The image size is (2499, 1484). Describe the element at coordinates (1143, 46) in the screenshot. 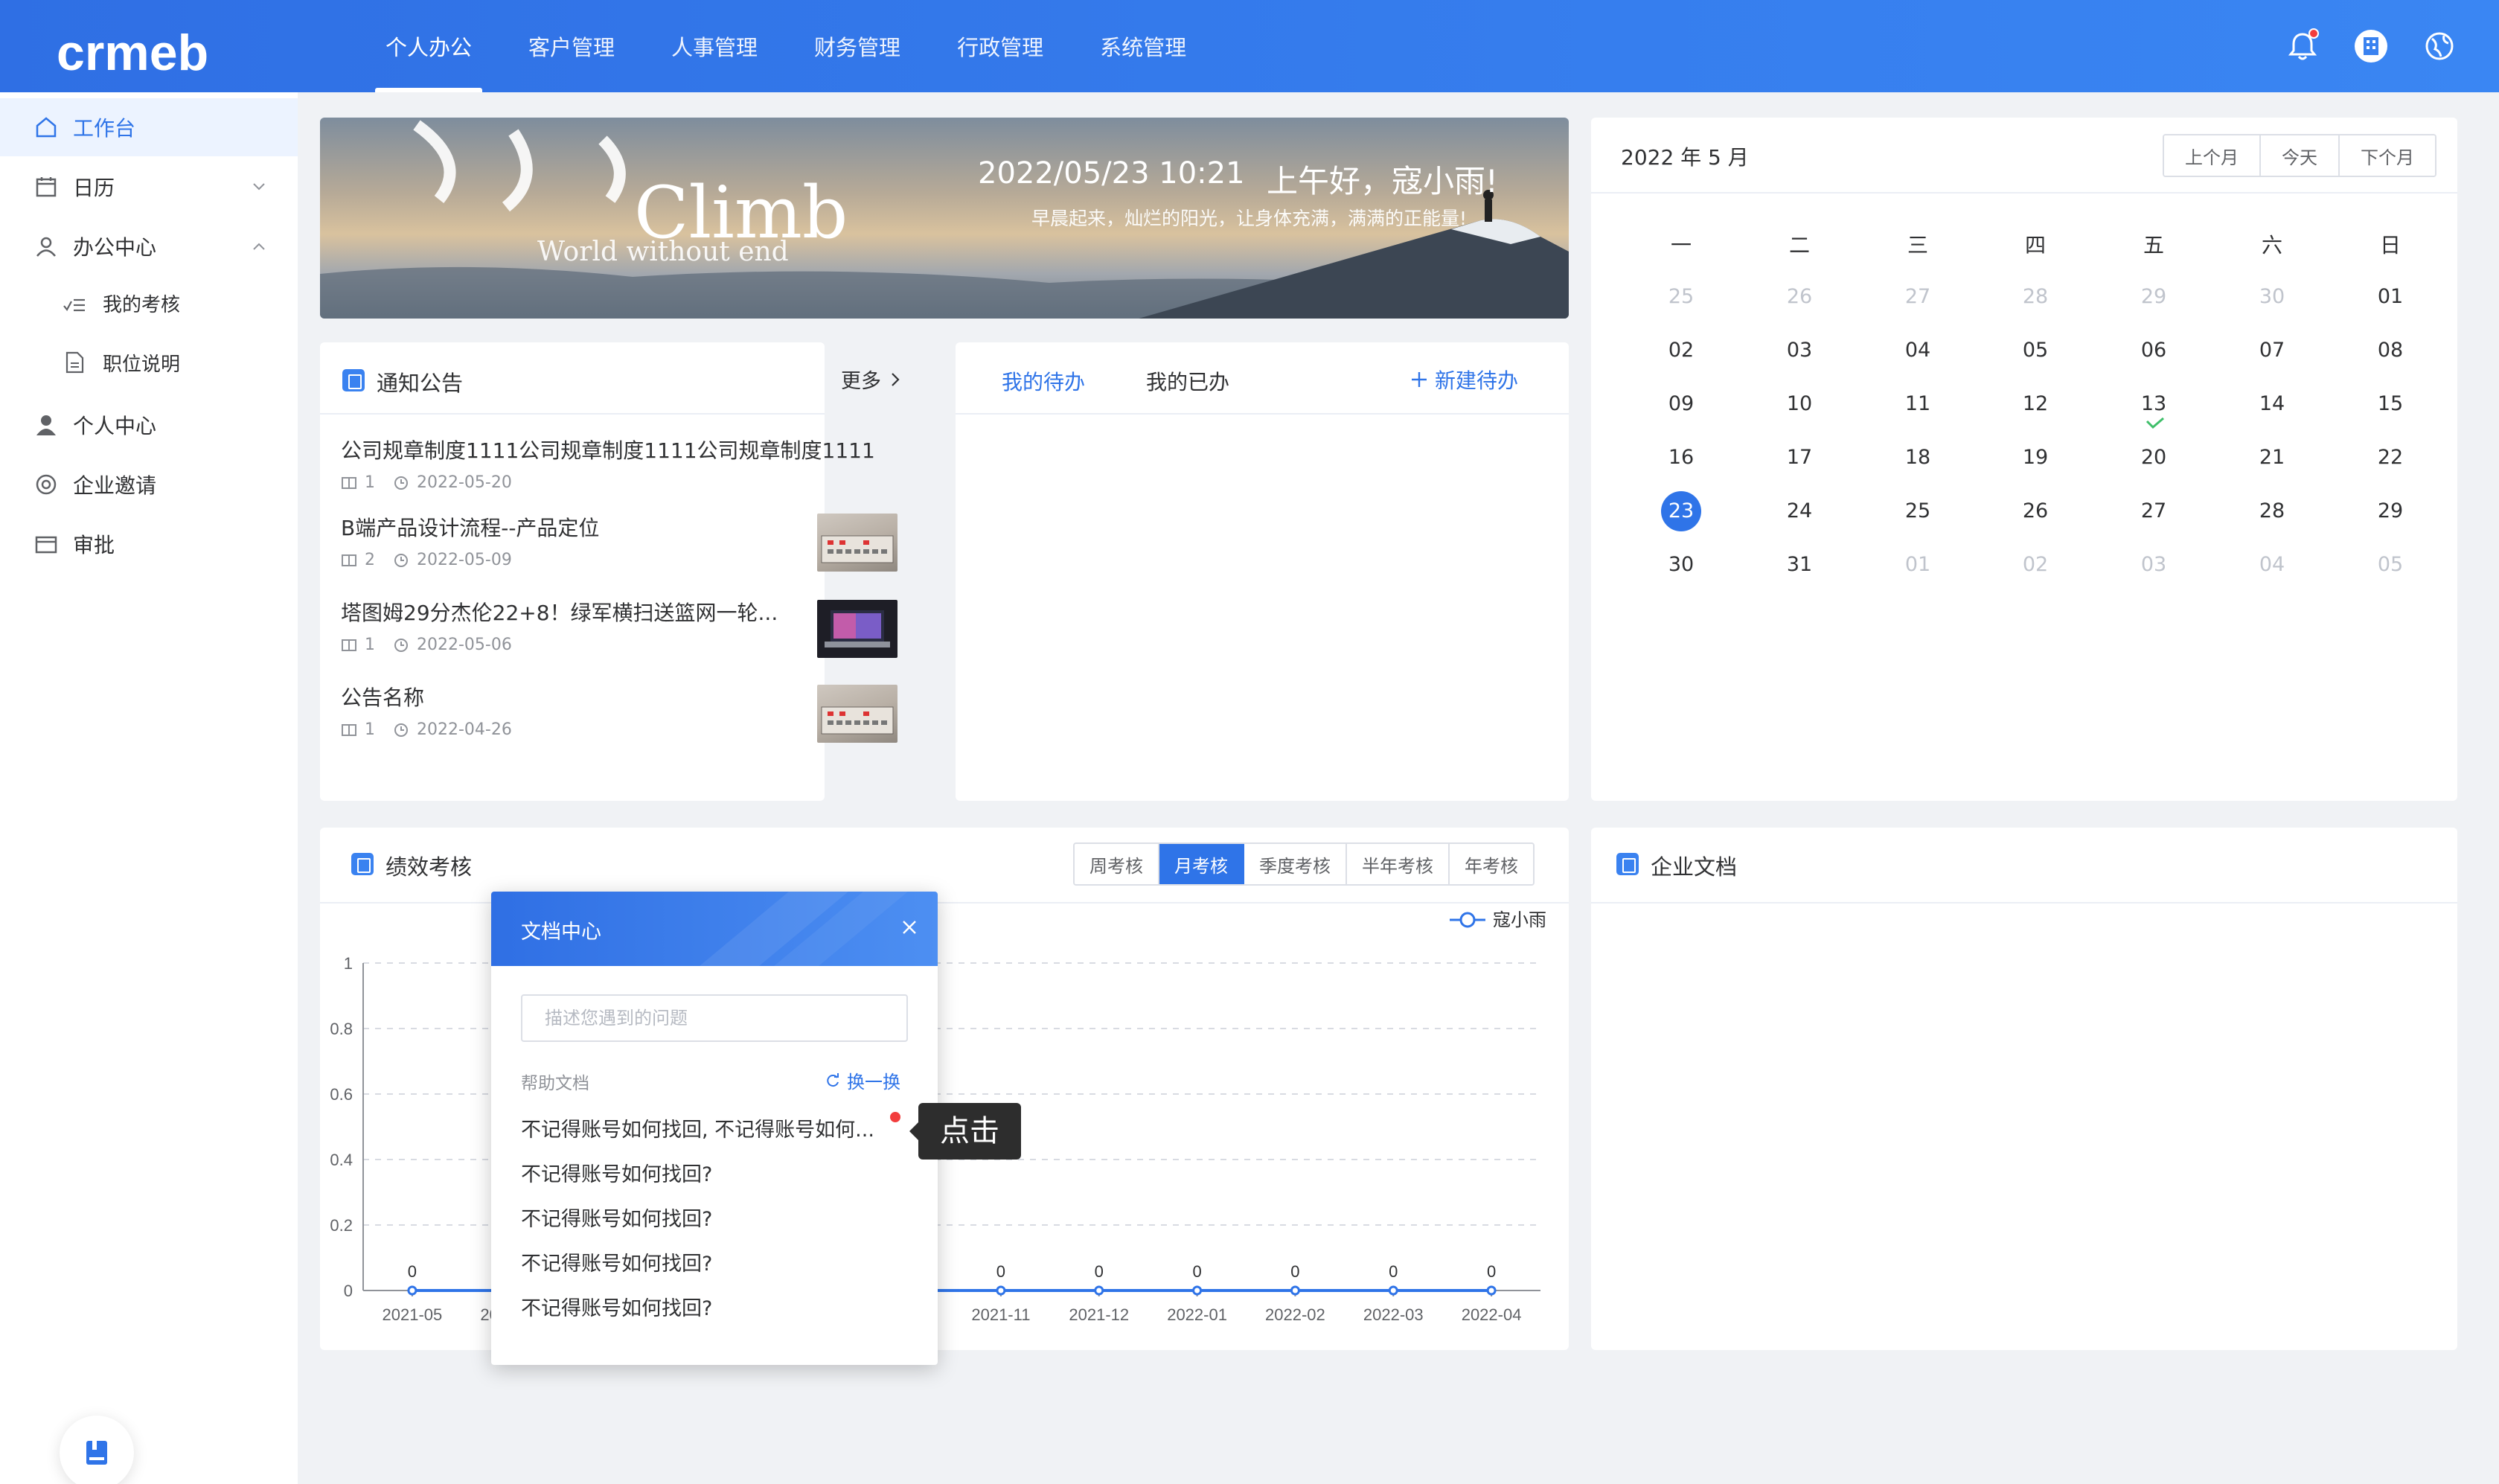

I see `nav-system-management: 系统管理` at that location.